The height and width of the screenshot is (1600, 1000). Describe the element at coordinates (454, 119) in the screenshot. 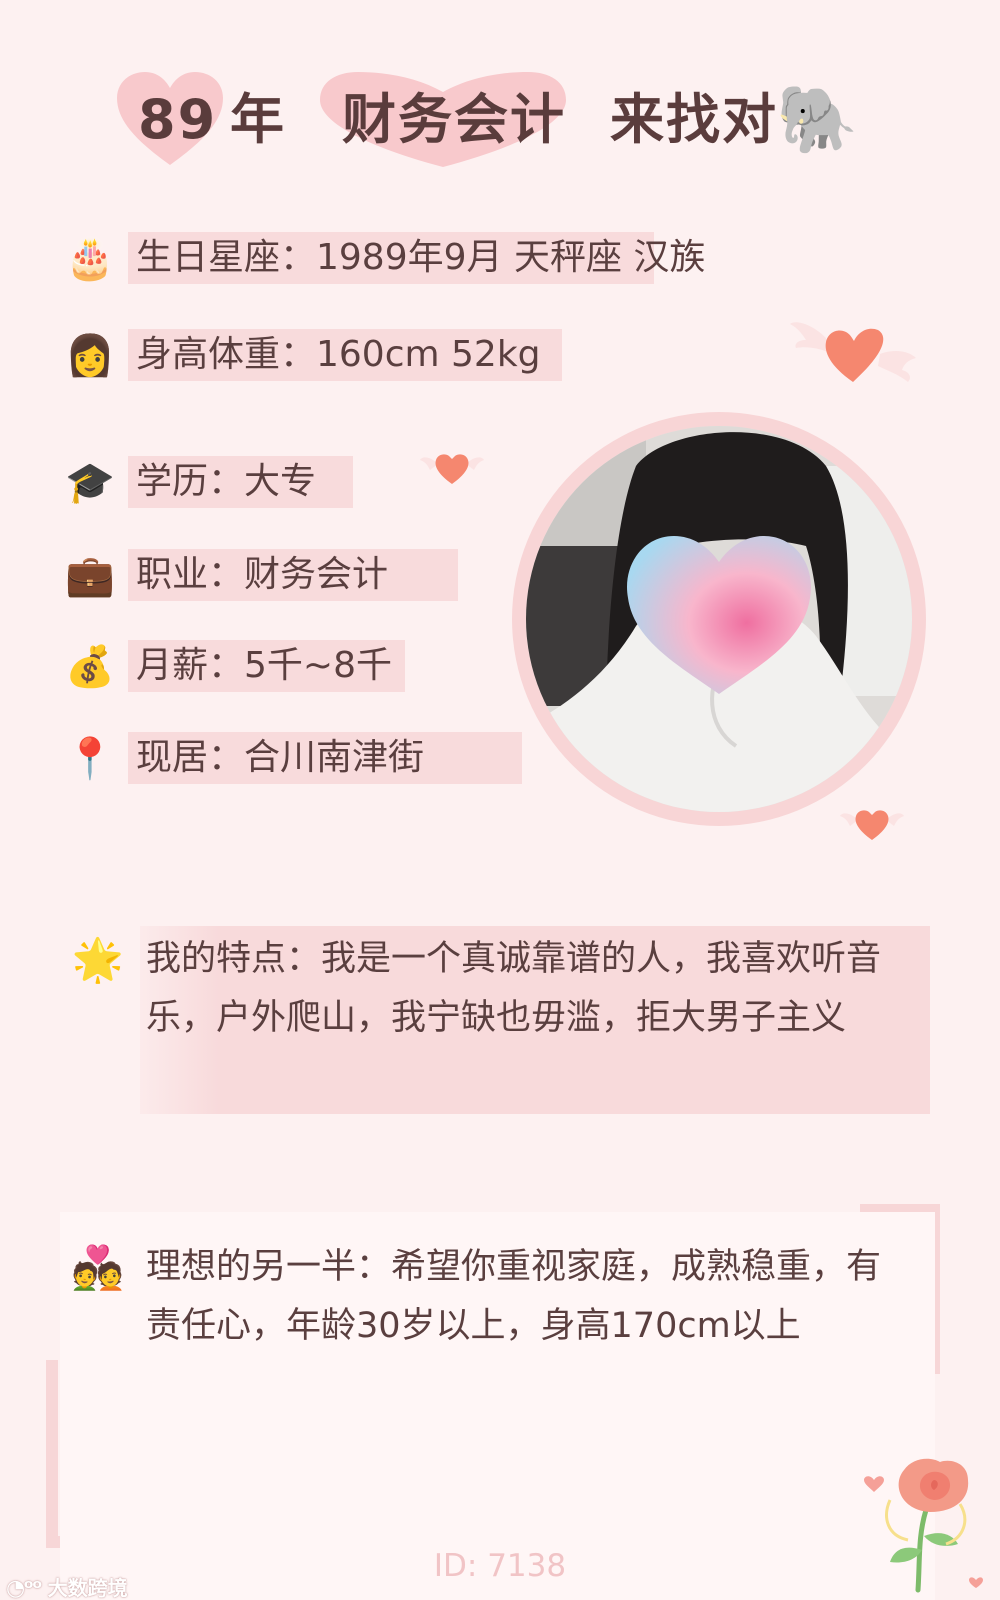

I see `title-job: 财务会计` at that location.